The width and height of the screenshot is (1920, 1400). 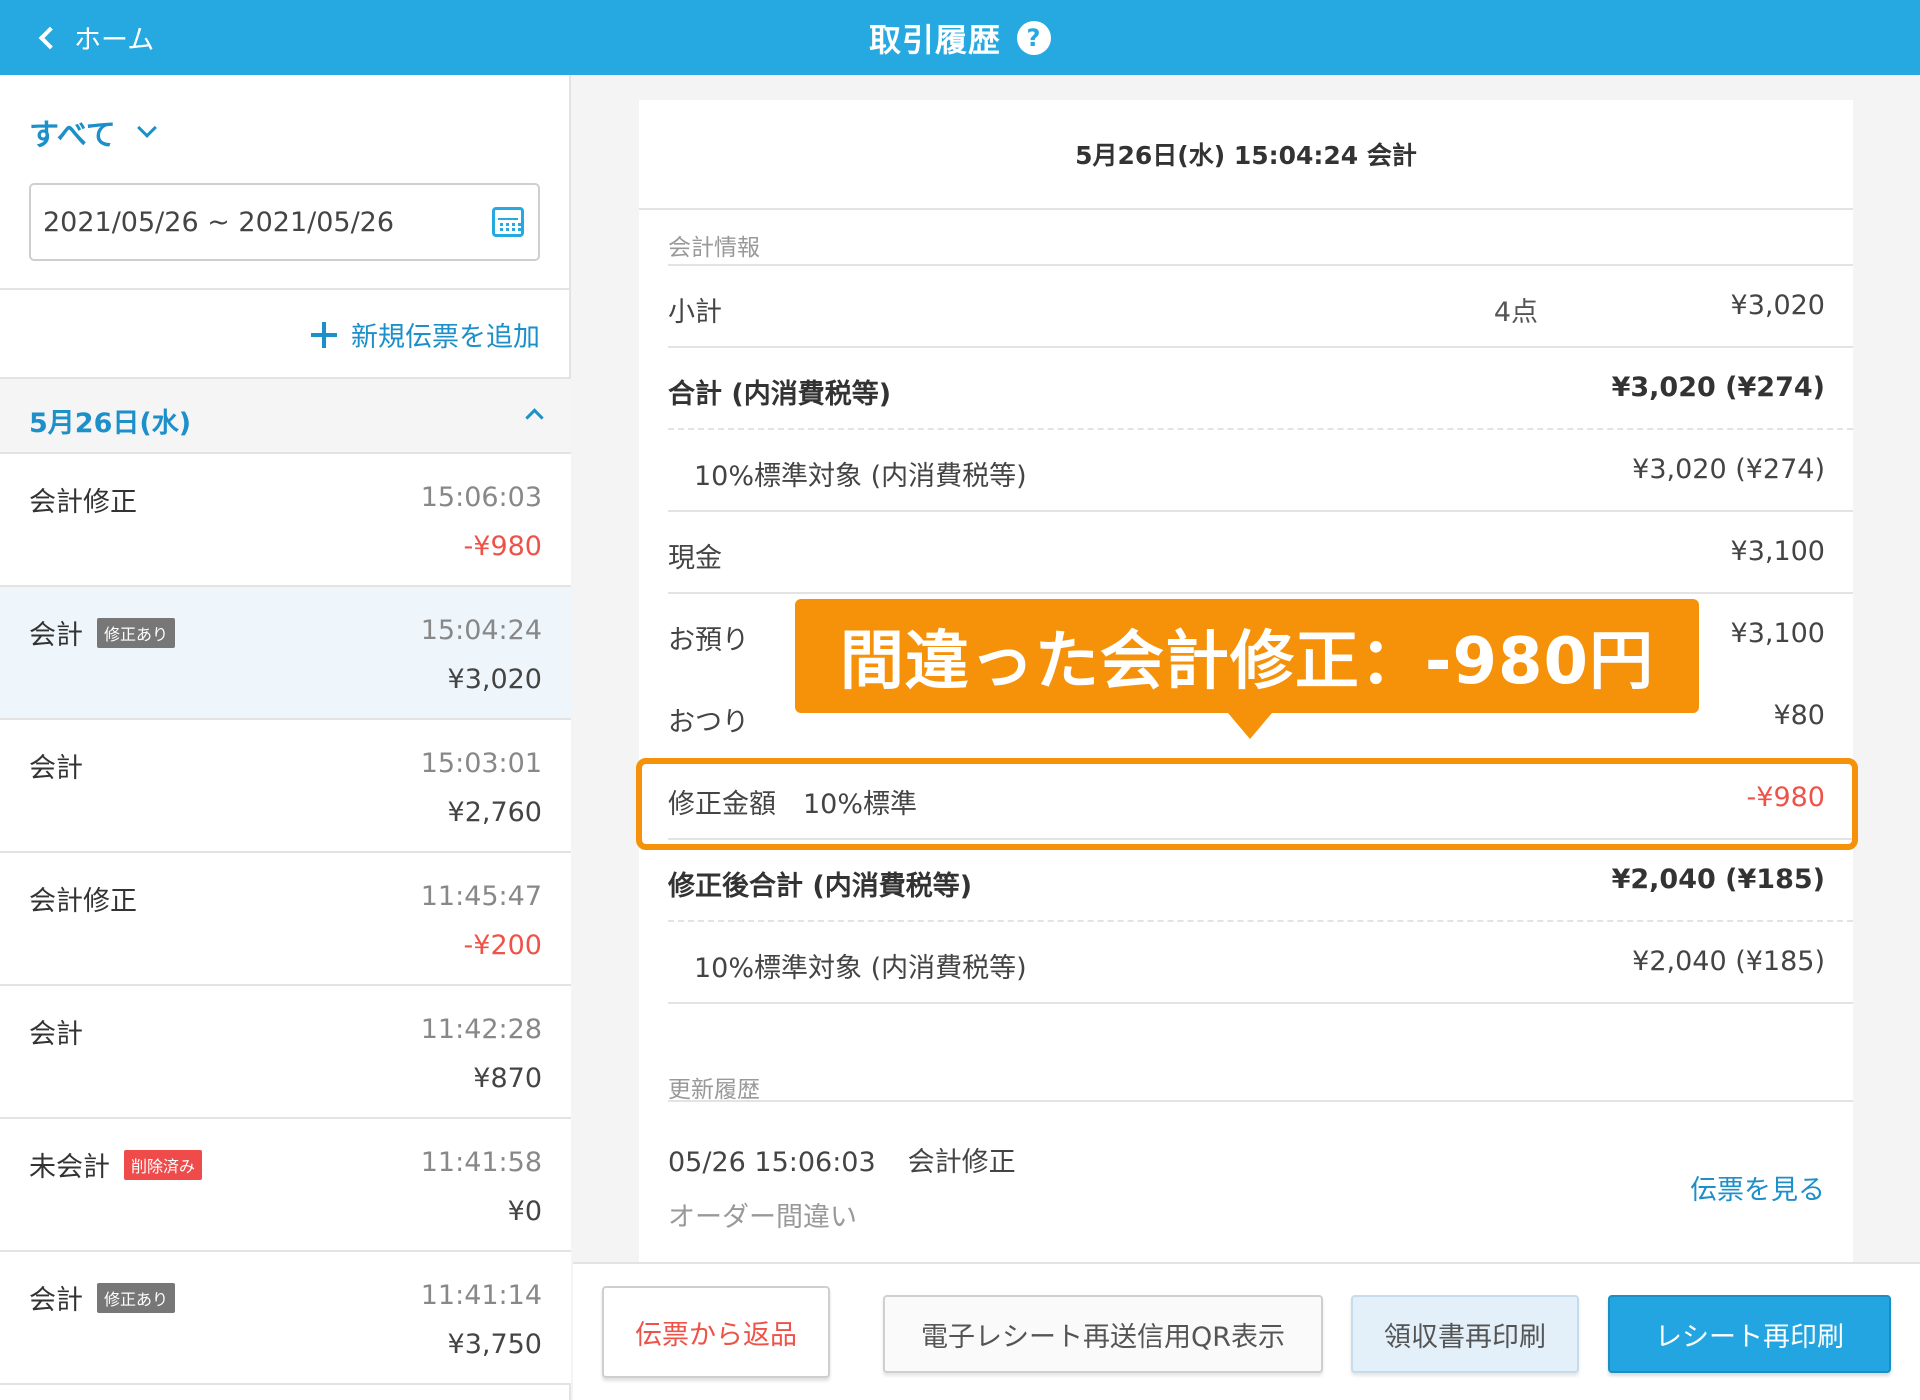 What do you see at coordinates (1260, 471) in the screenshot?
I see `total-10-row: 10%標準対象 (内消費税等) ¥3,020 (¥274)` at bounding box center [1260, 471].